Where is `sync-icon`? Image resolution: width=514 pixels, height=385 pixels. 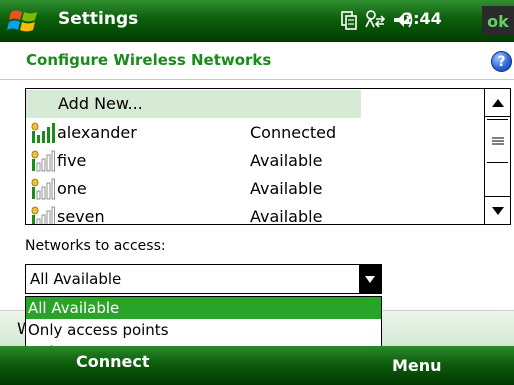 sync-icon is located at coordinates (349, 20).